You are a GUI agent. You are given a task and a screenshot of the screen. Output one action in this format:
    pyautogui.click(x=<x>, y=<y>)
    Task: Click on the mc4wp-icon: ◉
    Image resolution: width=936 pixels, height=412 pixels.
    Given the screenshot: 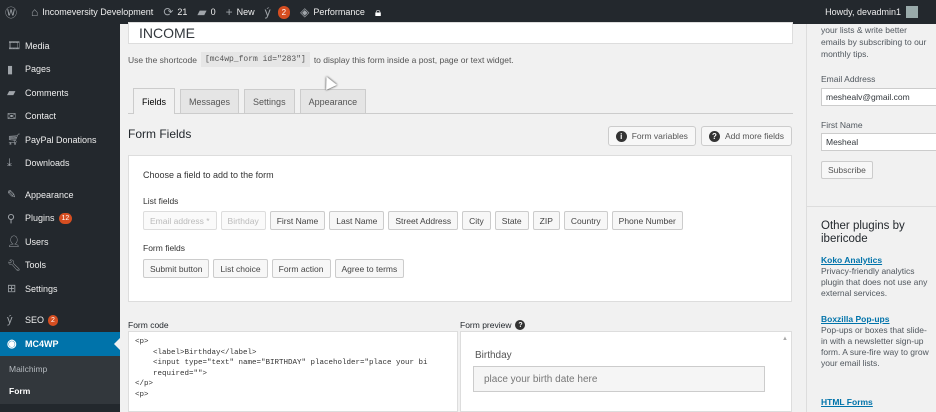 What is the action you would take?
    pyautogui.click(x=12, y=344)
    